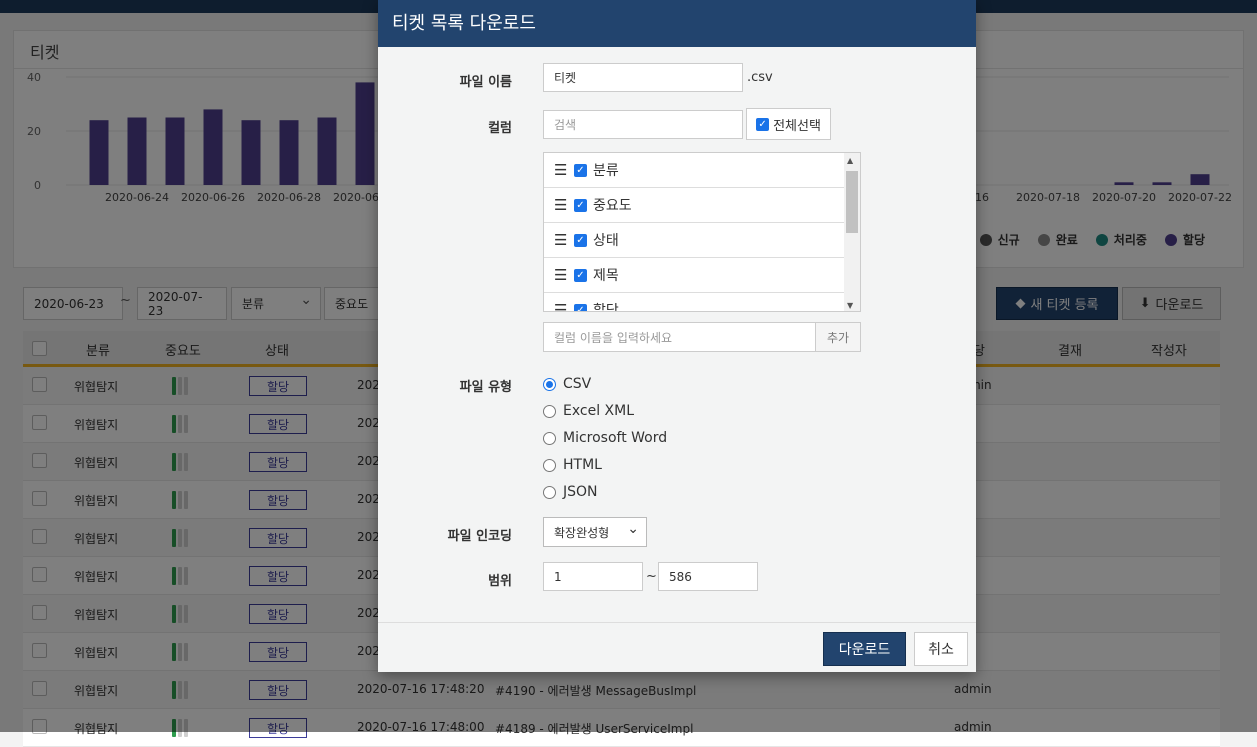 The height and width of the screenshot is (747, 1257). I want to click on column-item: ☰ ✓ 상태, so click(694, 240).